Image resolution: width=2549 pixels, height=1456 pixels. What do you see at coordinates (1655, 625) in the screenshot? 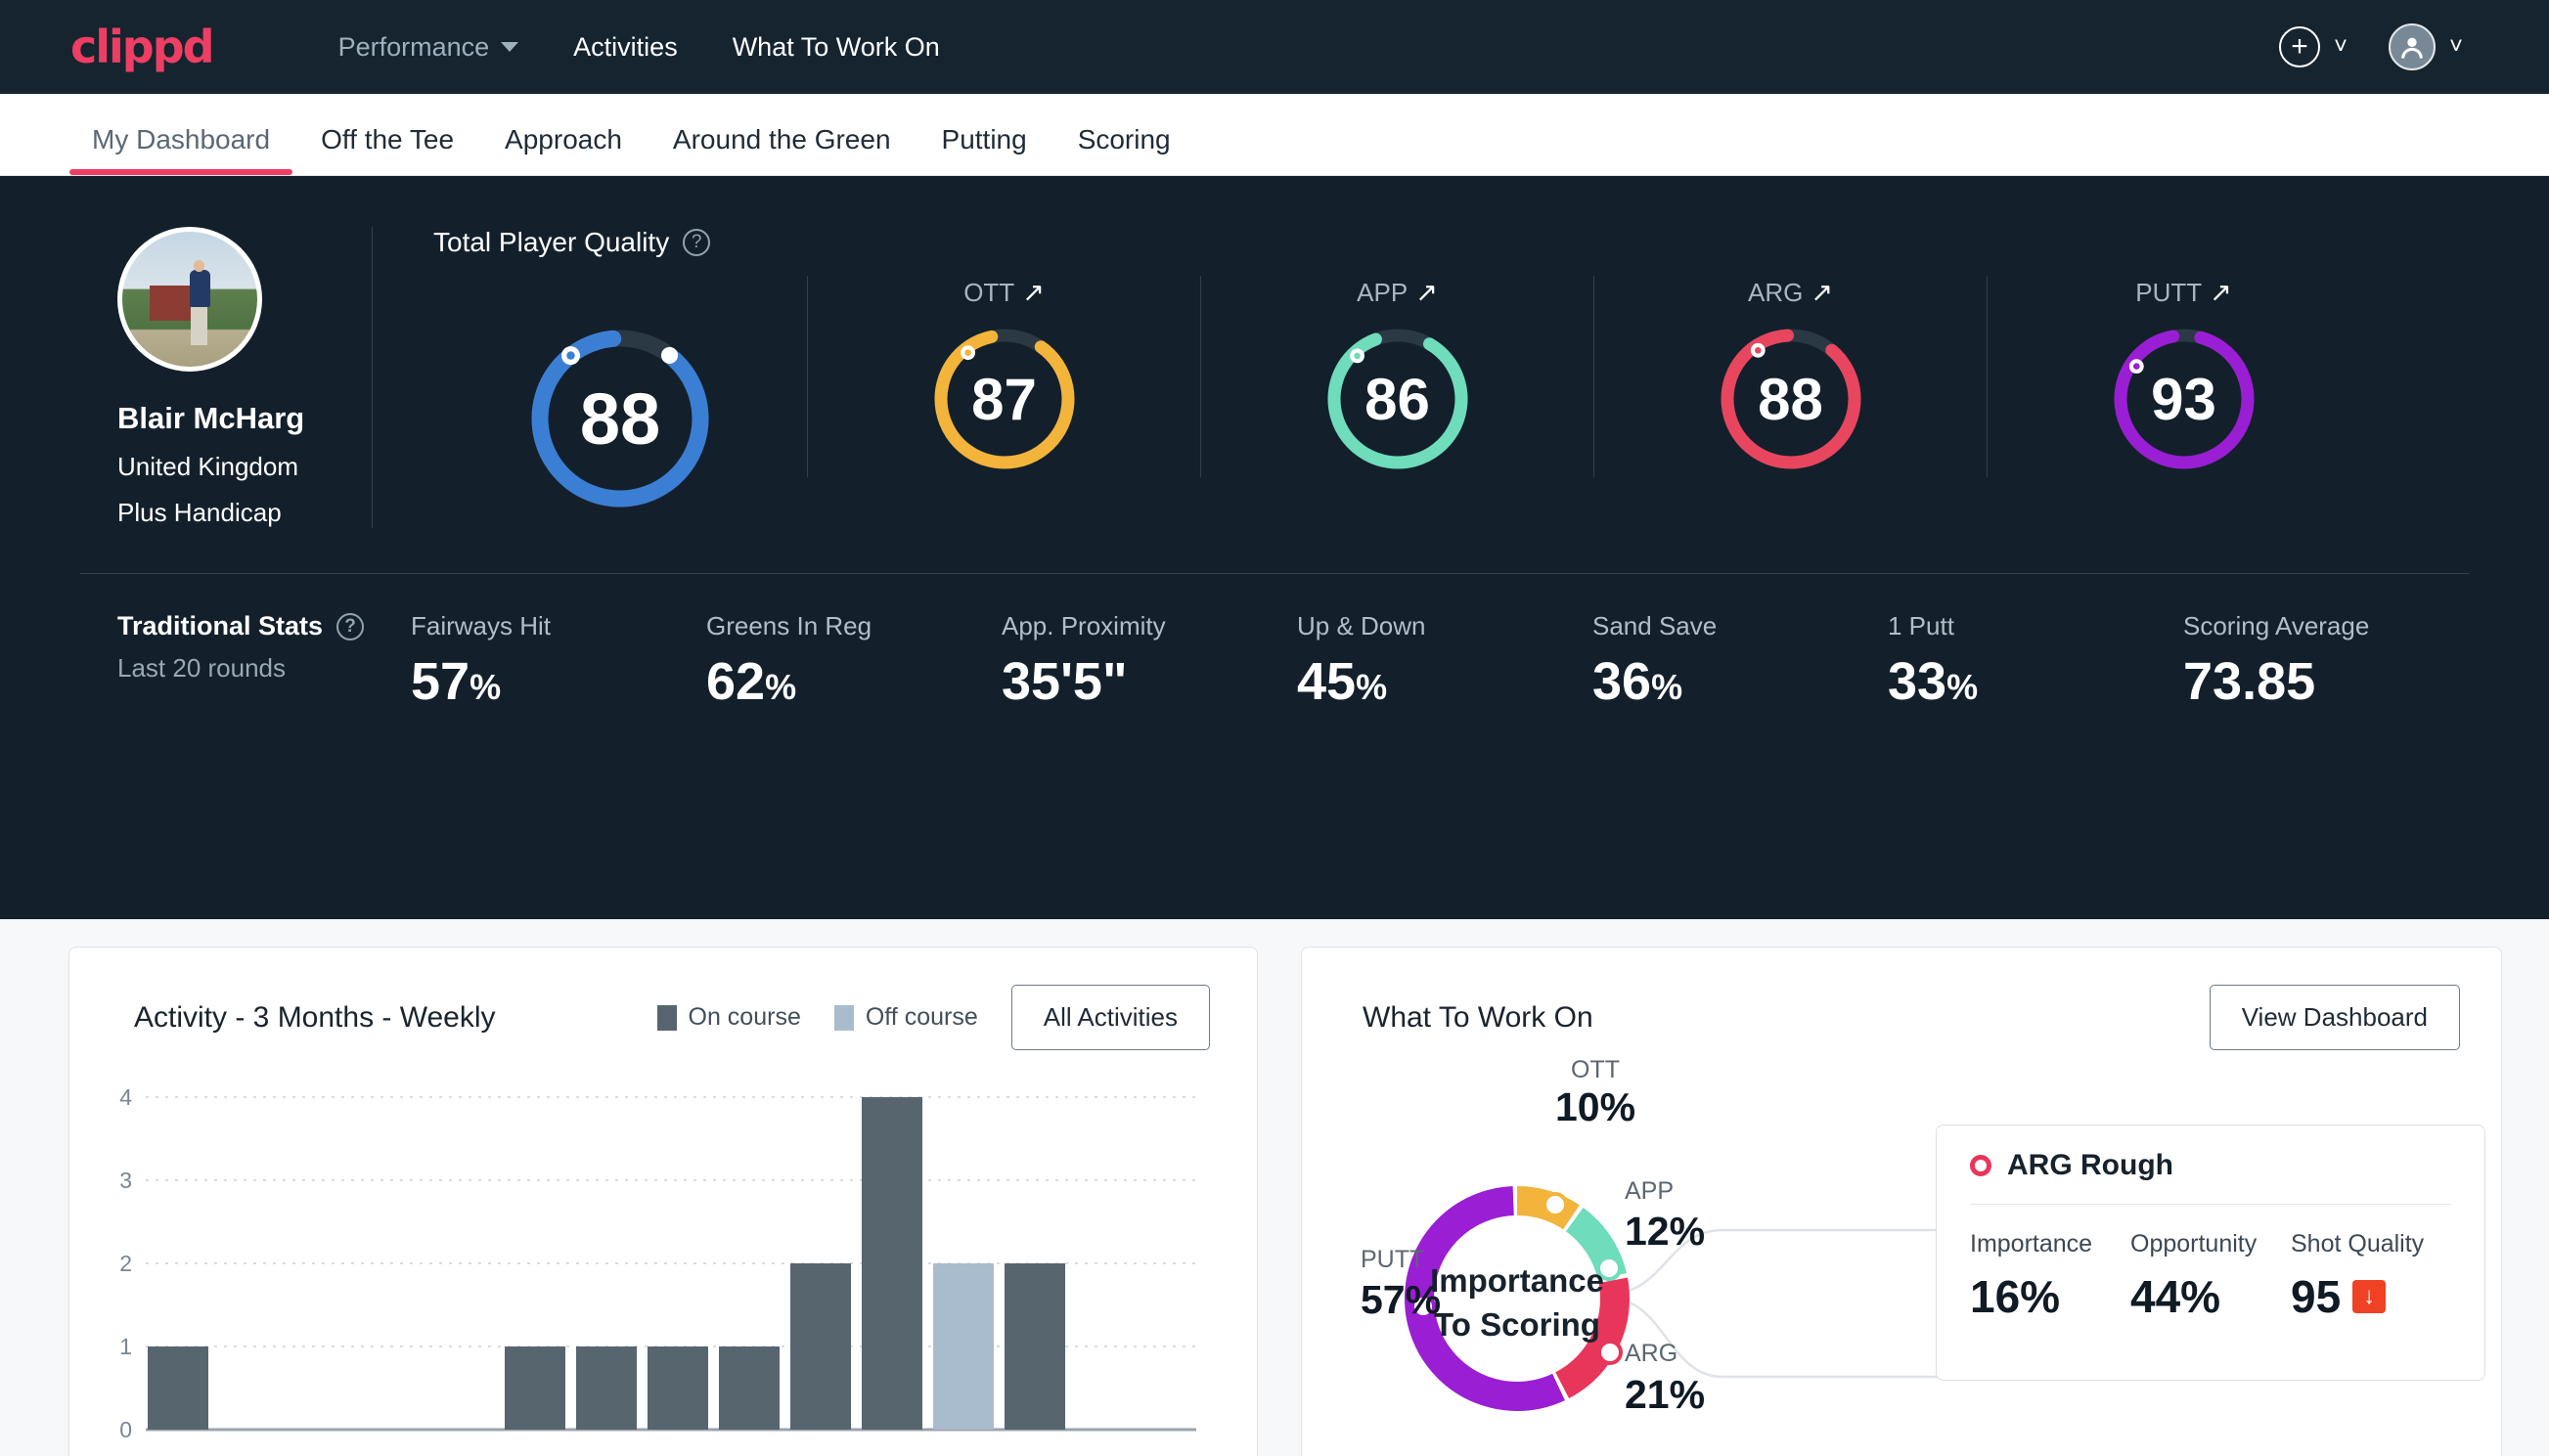
I see `stat-label: Sand Save` at bounding box center [1655, 625].